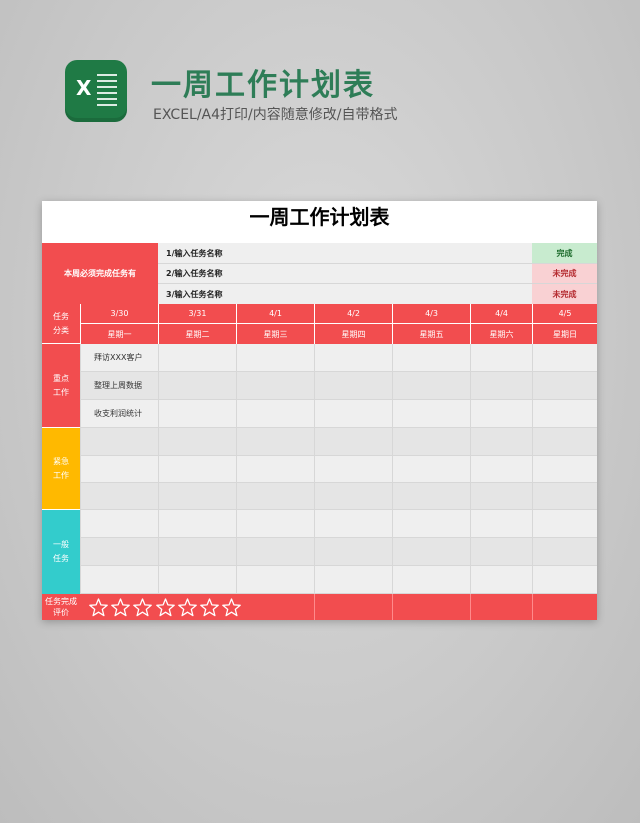  Describe the element at coordinates (564, 294) in the screenshot. I see `task-status-3: 未完成` at that location.